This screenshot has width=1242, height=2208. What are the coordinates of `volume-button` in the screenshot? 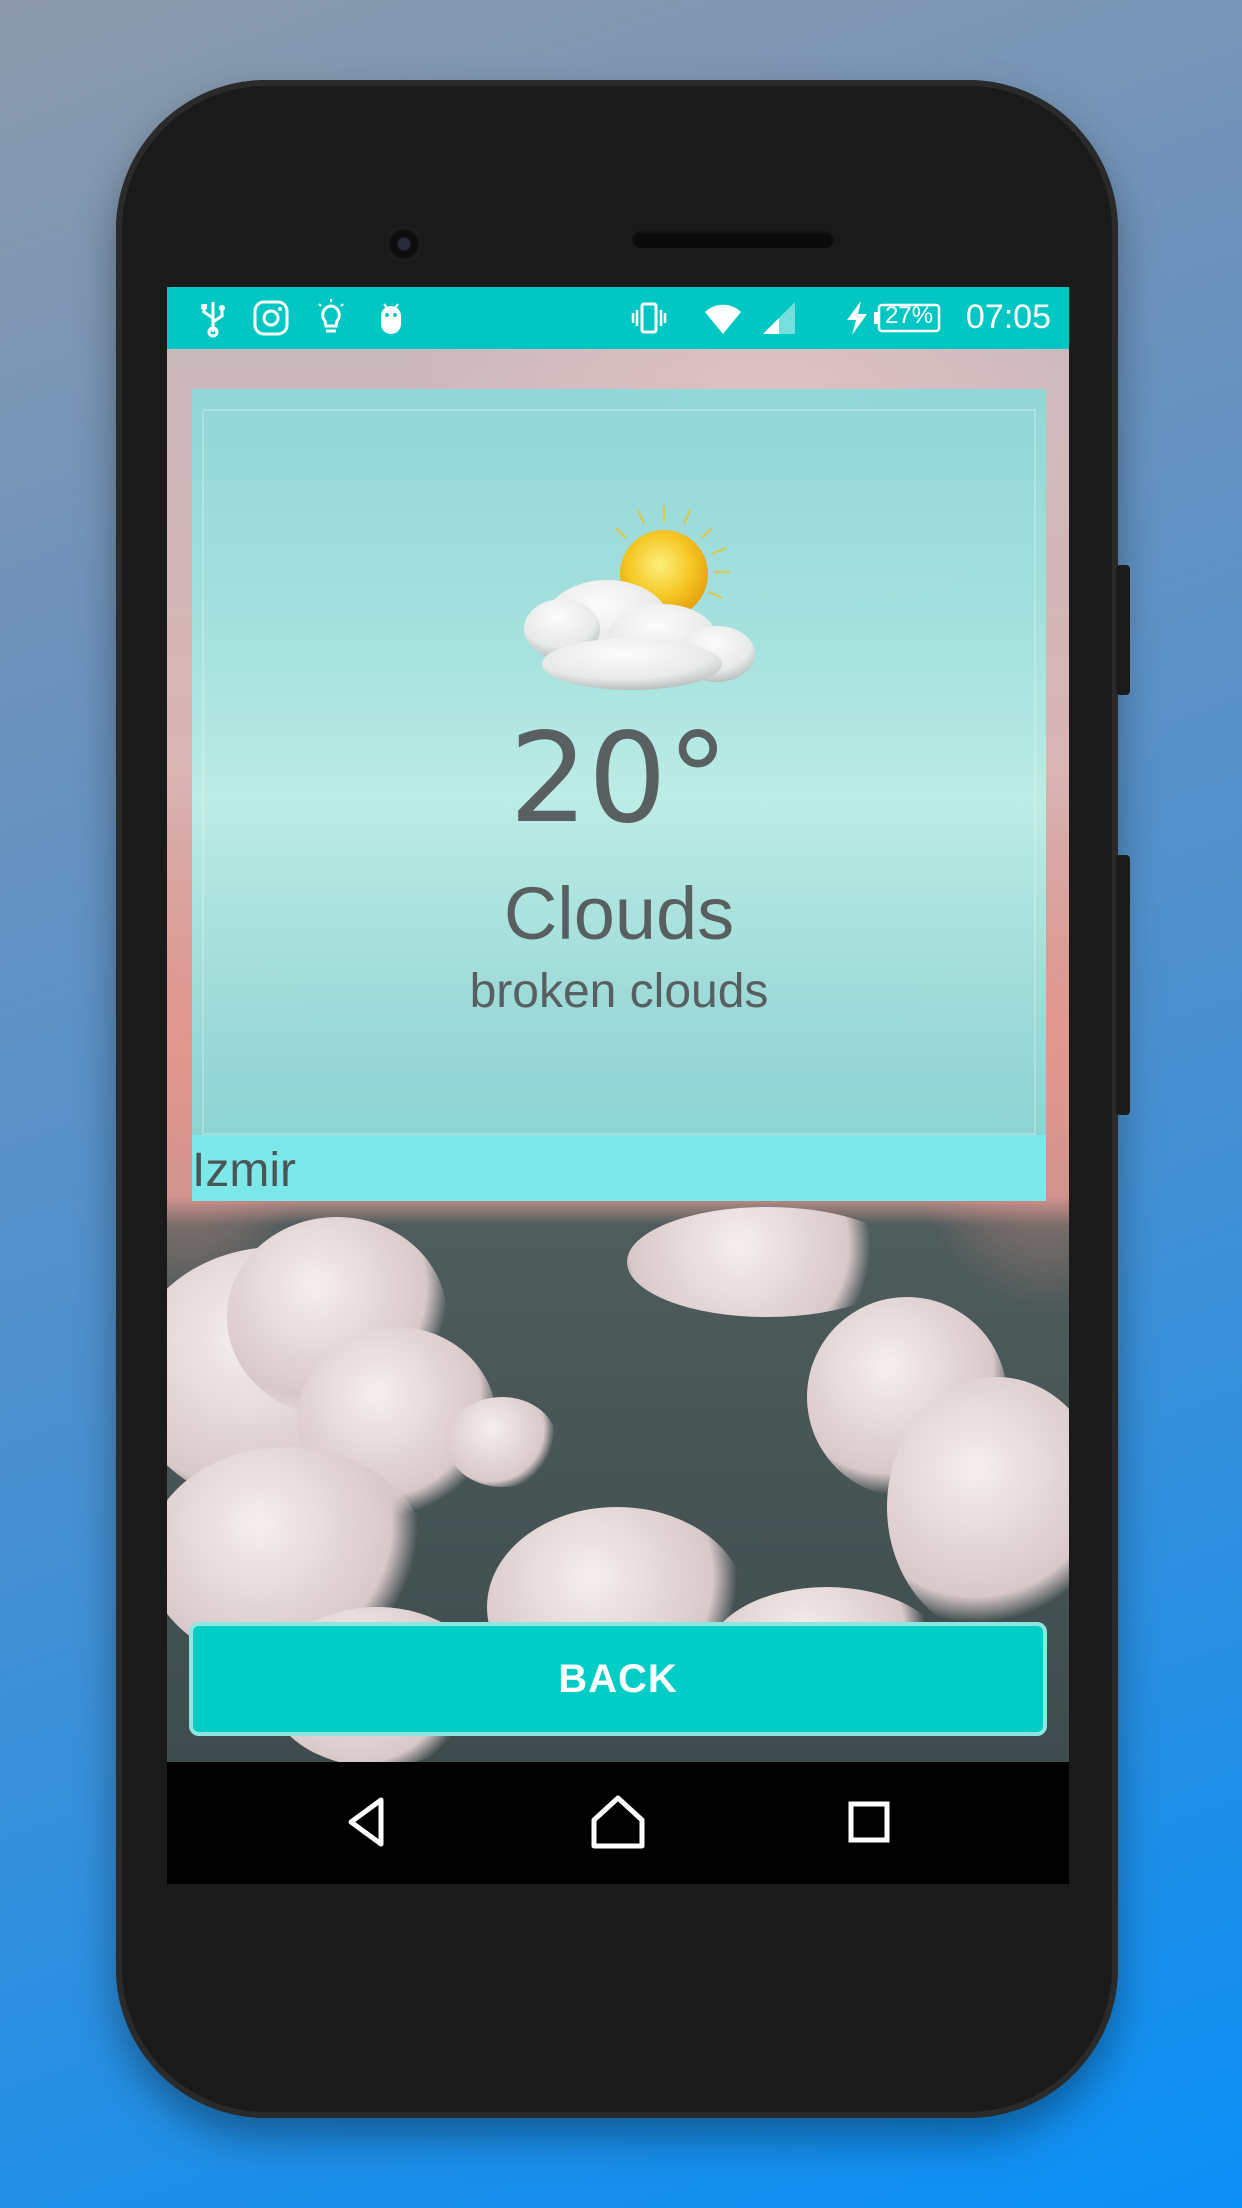 It's located at (1123, 985).